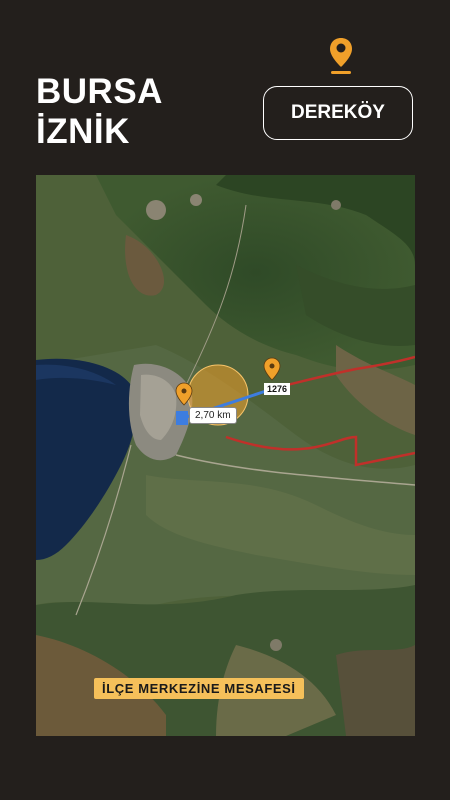  Describe the element at coordinates (213, 415) in the screenshot. I see `distance-label: 2,70 km` at that location.